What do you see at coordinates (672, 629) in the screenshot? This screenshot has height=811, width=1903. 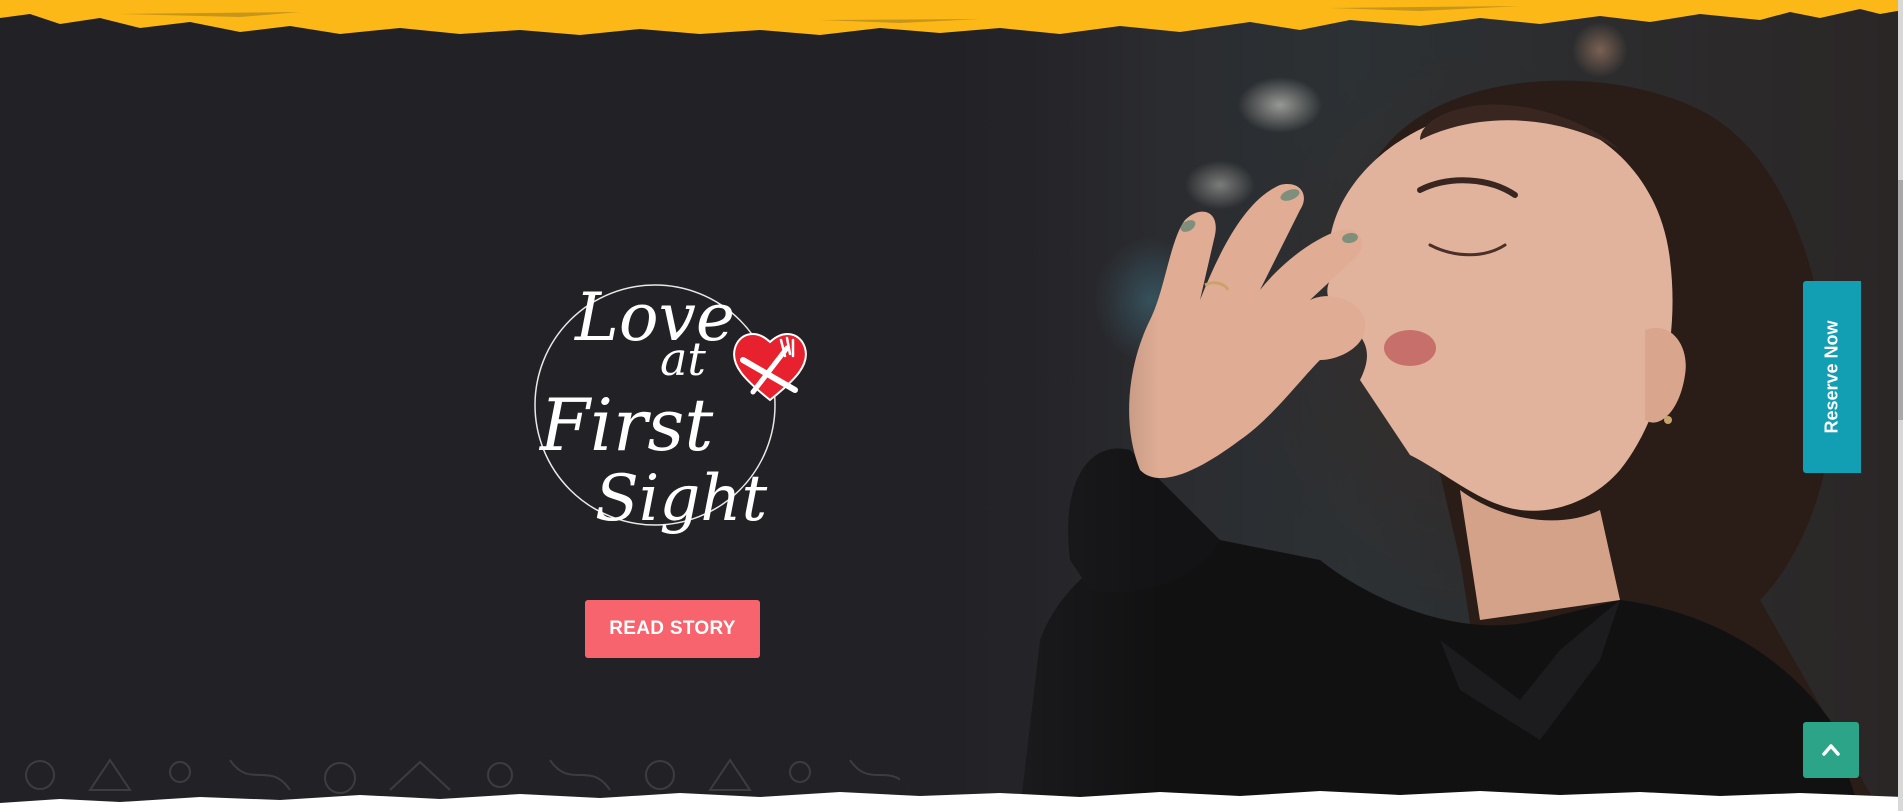 I see `read-story-button: READ STORY` at bounding box center [672, 629].